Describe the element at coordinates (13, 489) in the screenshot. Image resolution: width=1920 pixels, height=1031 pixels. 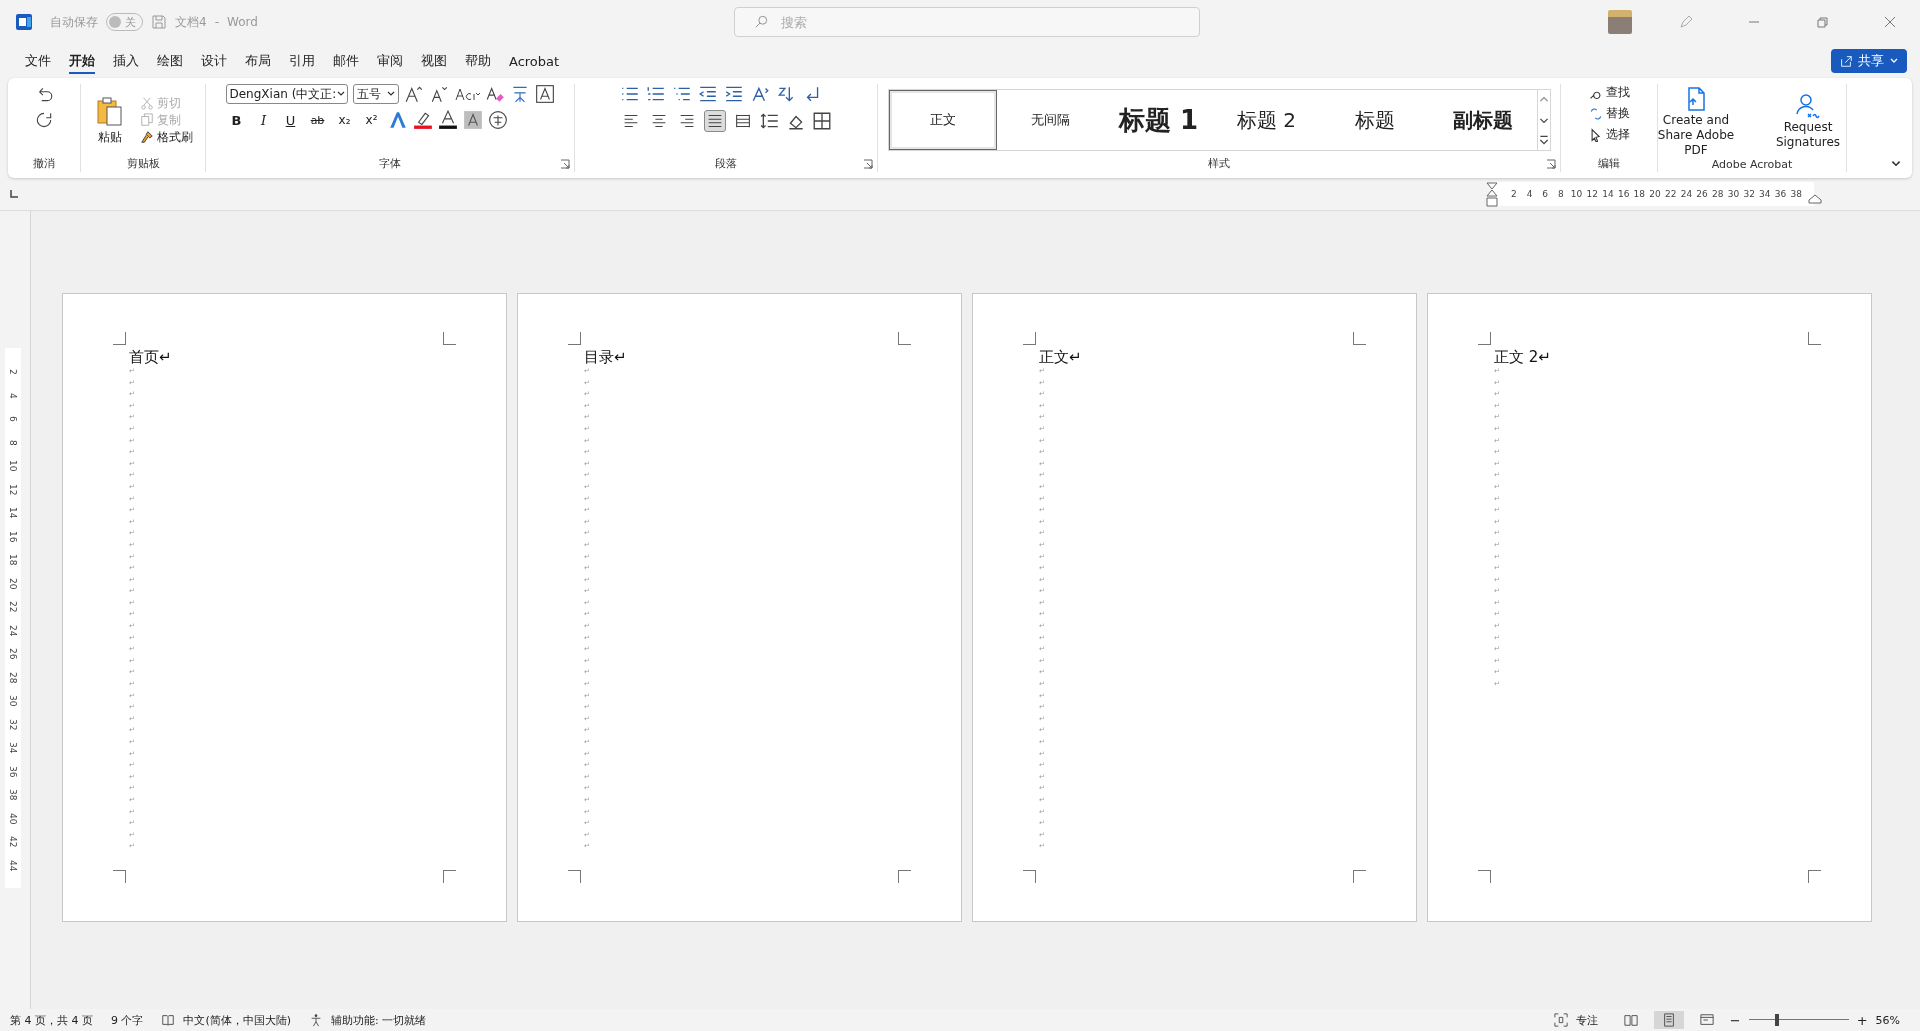
I see `ruler-number: 12` at that location.